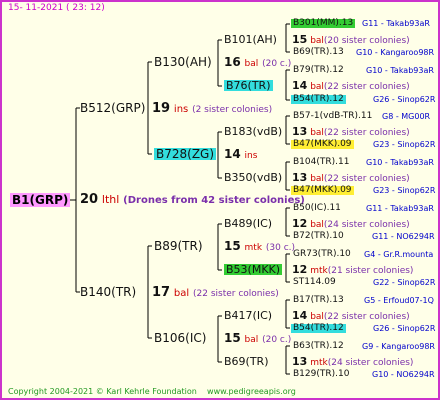  I want to click on gen3-queen: B489(IC), so click(248, 223).